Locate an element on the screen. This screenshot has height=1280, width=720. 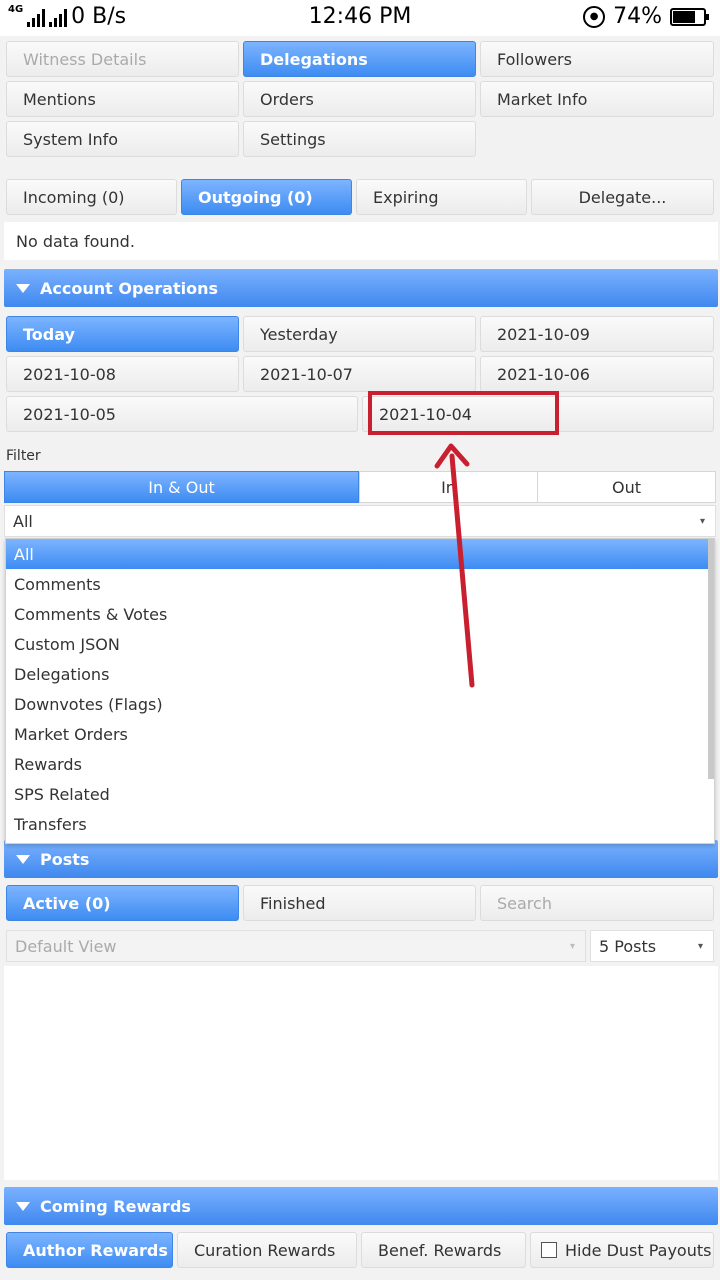
annotation-arrow is located at coordinates (454, 565).